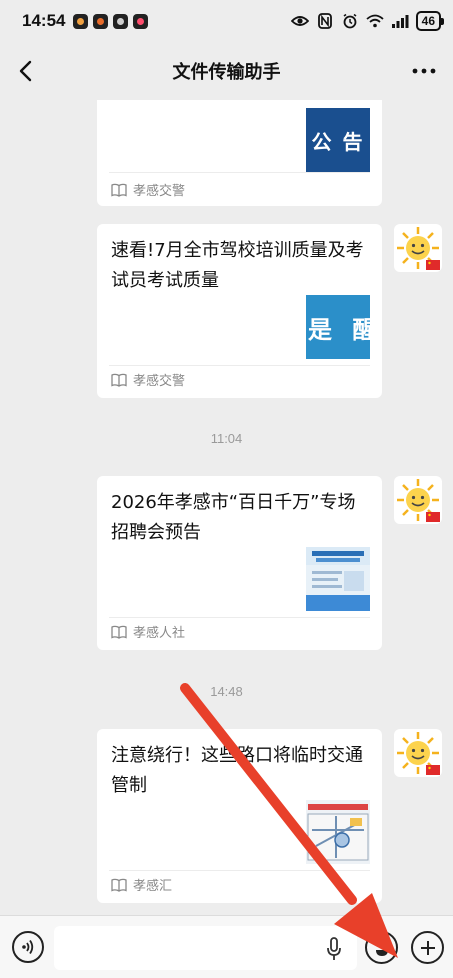 This screenshot has width=453, height=978. What do you see at coordinates (239, 153) in the screenshot?
I see `article-card: 公 告 孝感交警` at bounding box center [239, 153].